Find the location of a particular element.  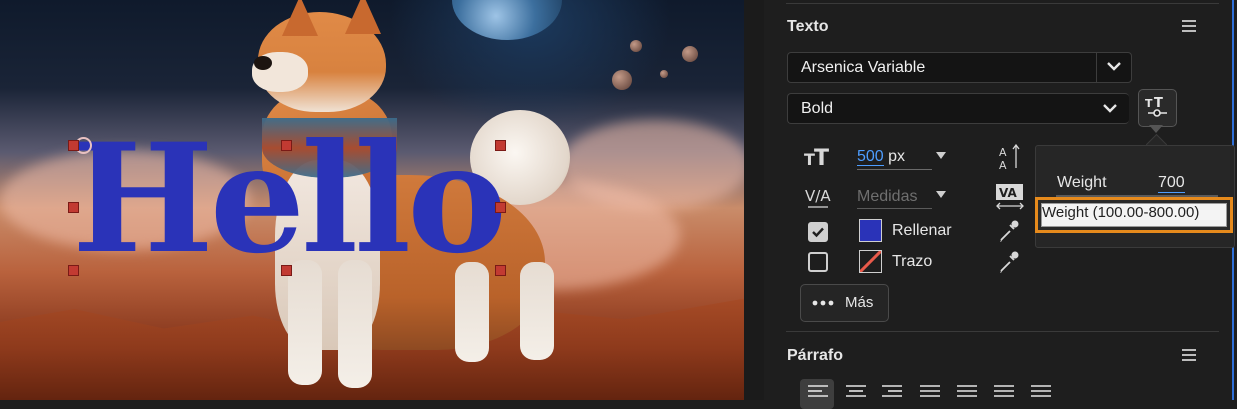

font-size-unit: px is located at coordinates (897, 156).